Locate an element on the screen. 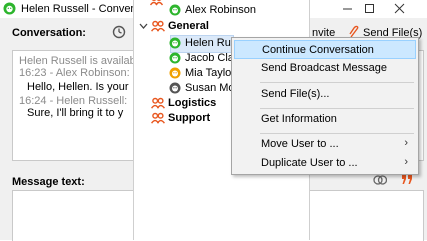 Image resolution: width=427 pixels, height=241 pixels. chevron-down-icon is located at coordinates (143, 26).